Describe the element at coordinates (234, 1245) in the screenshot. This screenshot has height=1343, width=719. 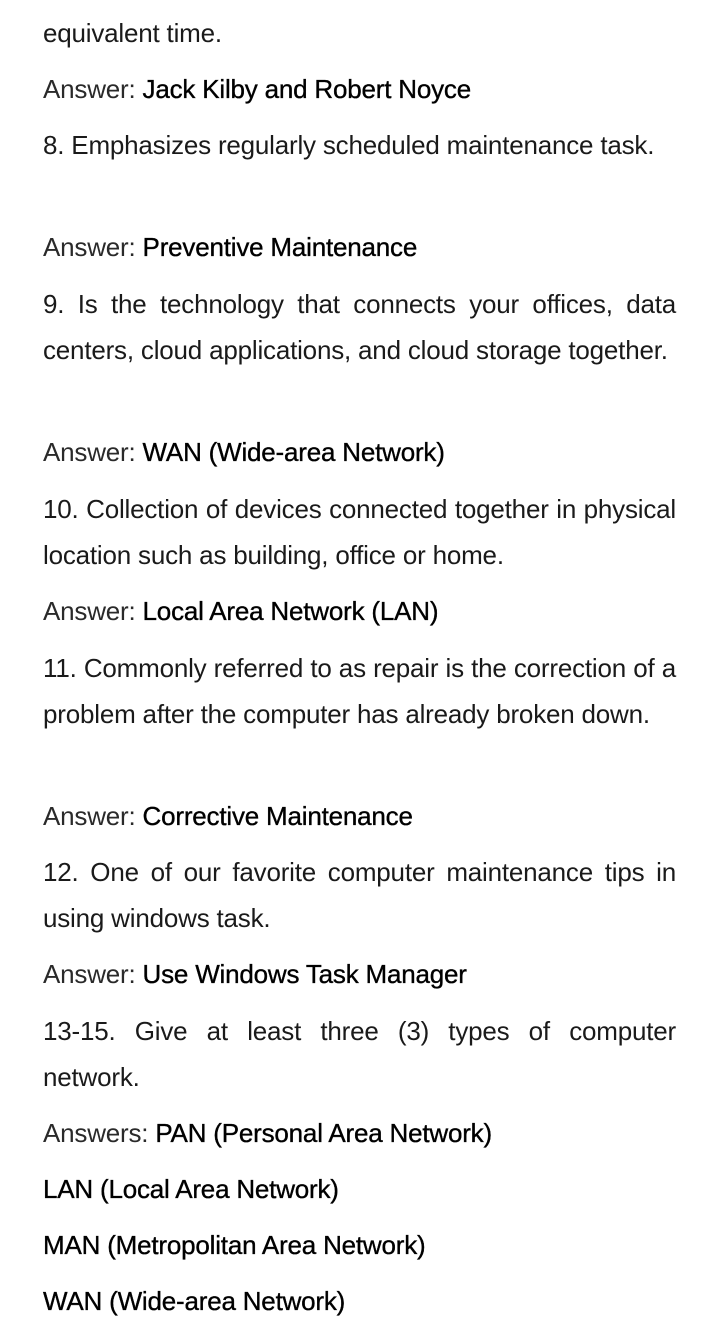
I see `answer-value: MAN (Metropolitan Area Network)` at that location.